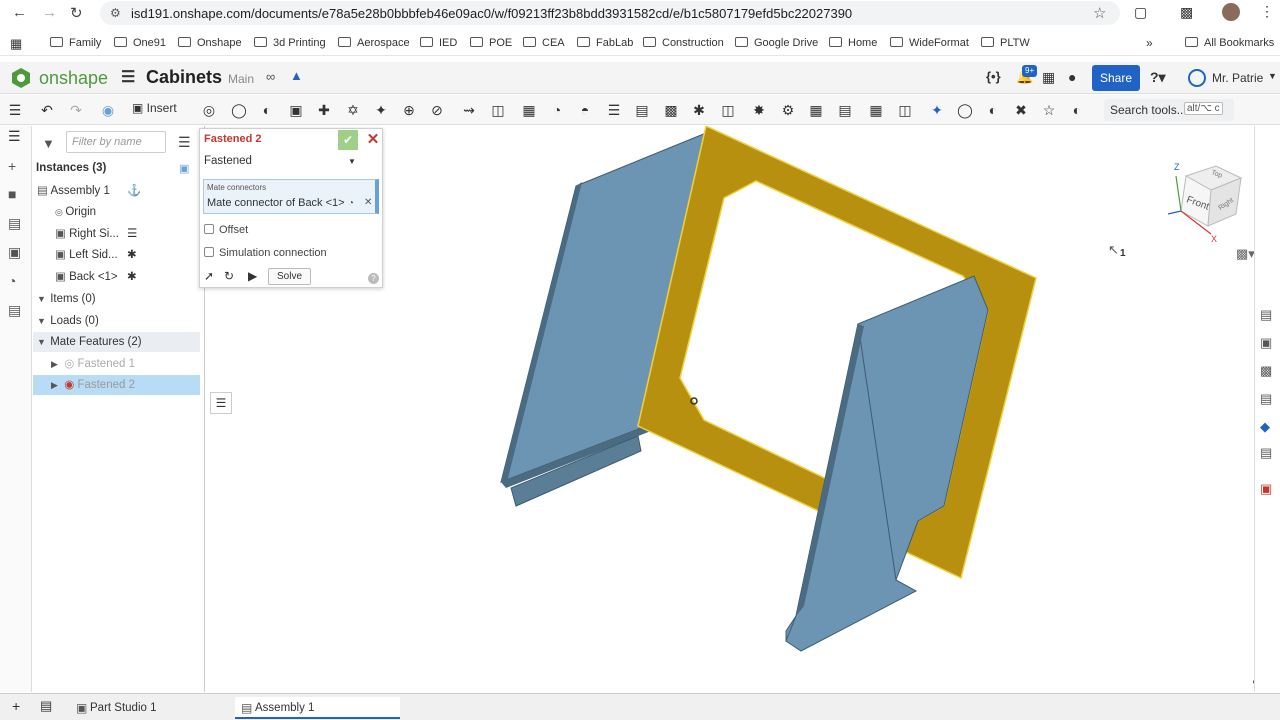  Describe the element at coordinates (14, 252) in the screenshot. I see `configurations-icon: ▣` at that location.